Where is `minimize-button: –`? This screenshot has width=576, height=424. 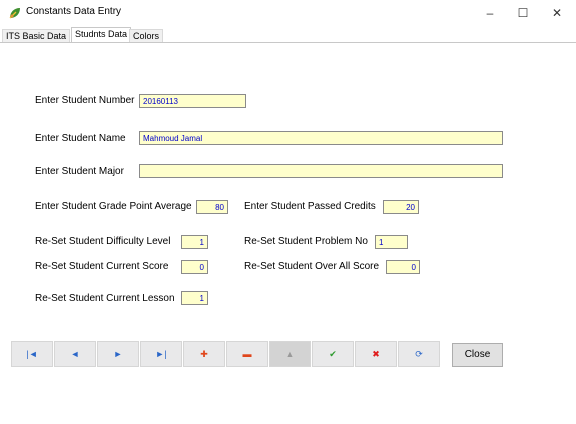
minimize-button: – is located at coordinates (490, 13).